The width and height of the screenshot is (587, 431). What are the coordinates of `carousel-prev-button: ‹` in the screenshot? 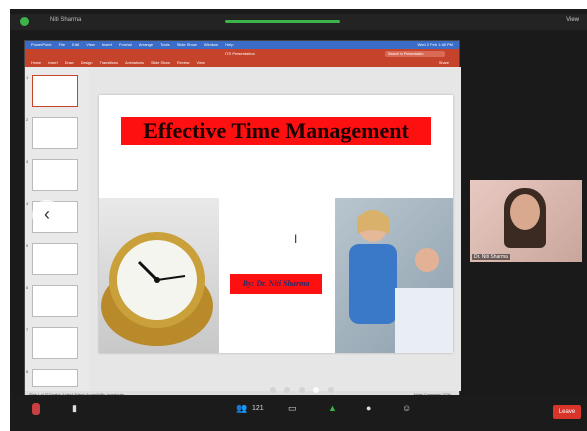 It's located at (47, 215).